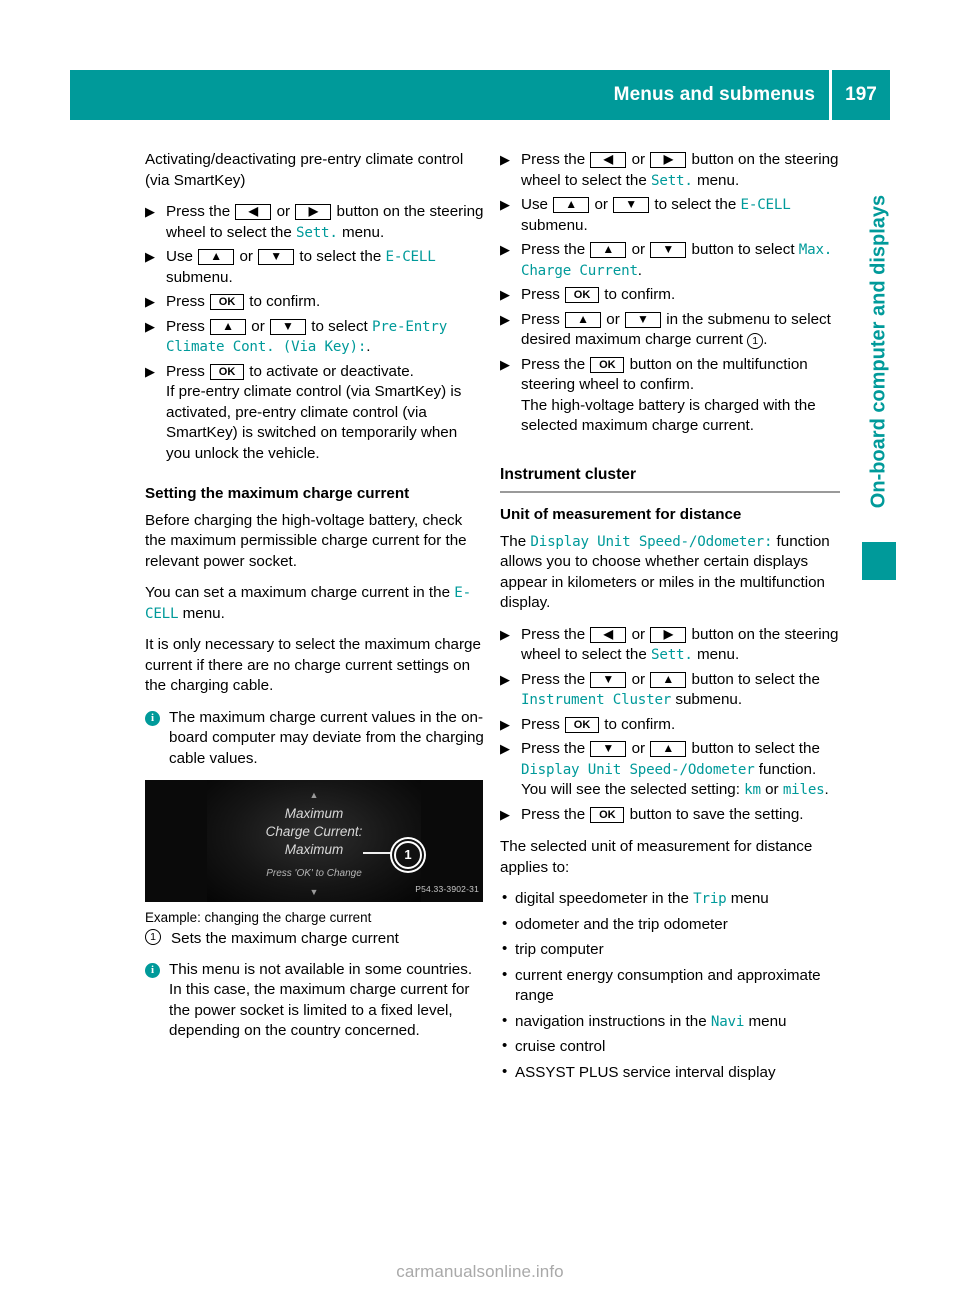 The width and height of the screenshot is (960, 1302). Describe the element at coordinates (315, 939) in the screenshot. I see `legend-item-1: 1 Sets the maximum charge current` at that location.